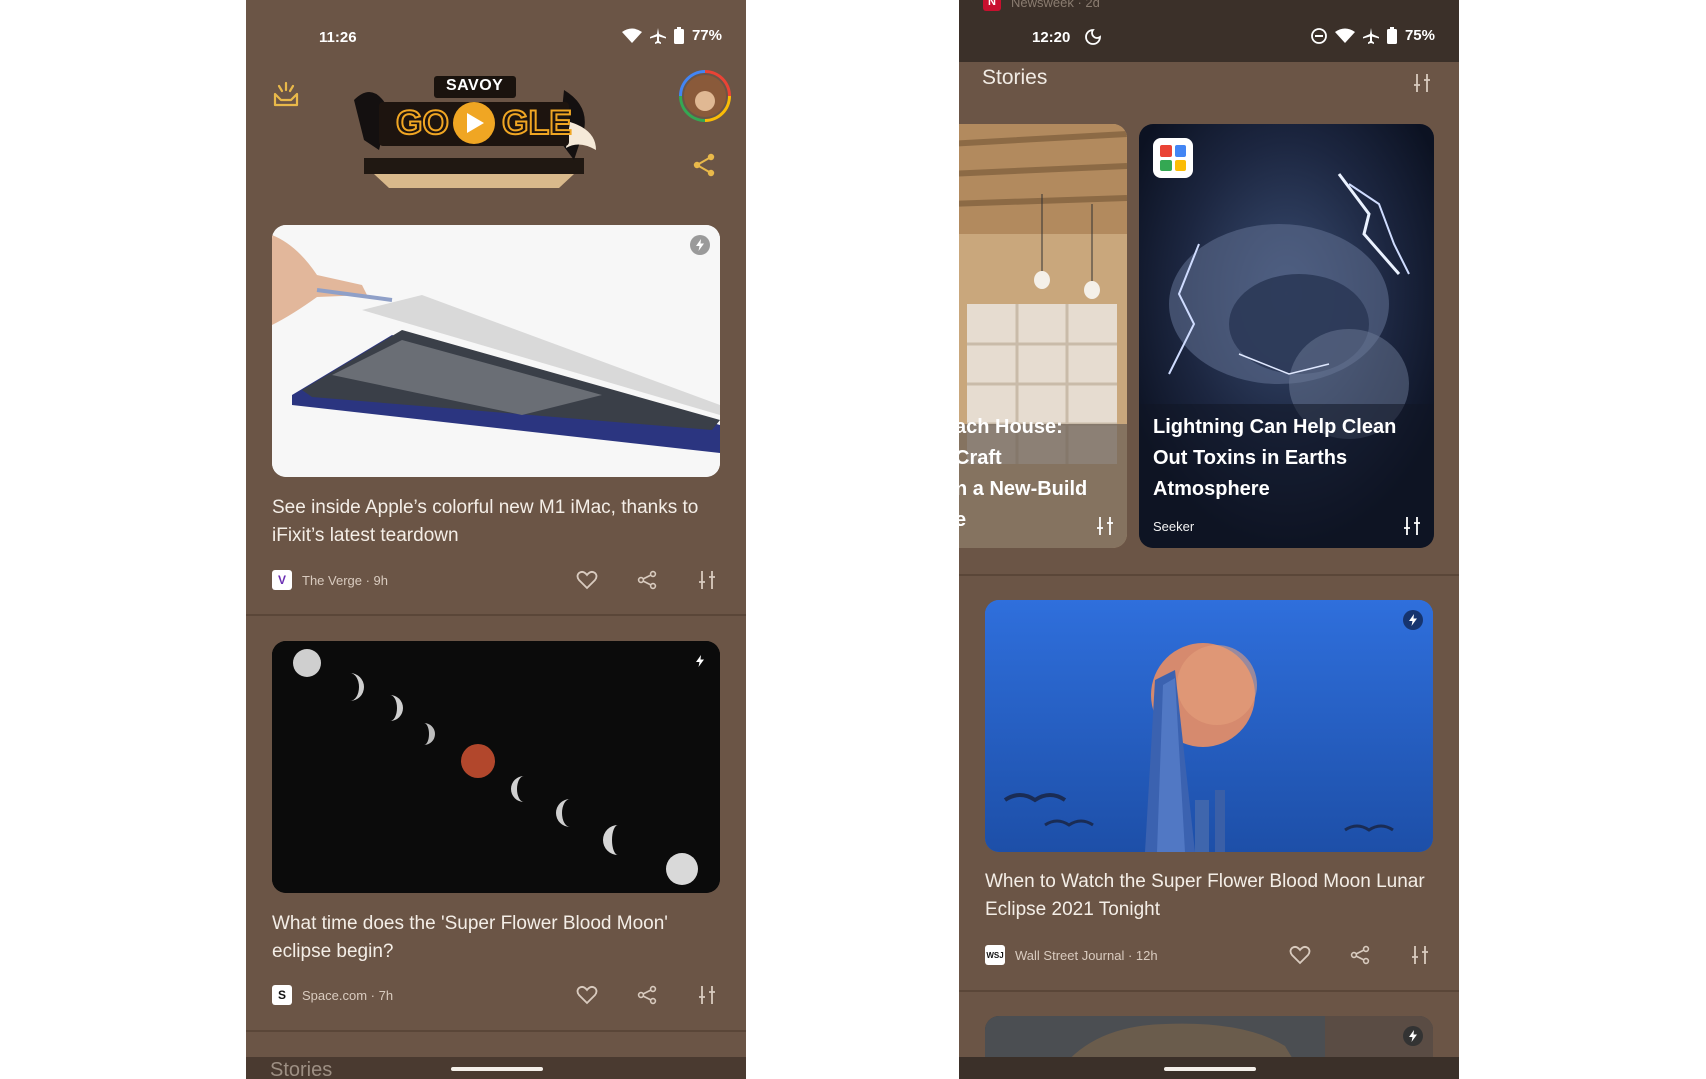  I want to click on article-meta: S Space.com · 7h, so click(496, 995).